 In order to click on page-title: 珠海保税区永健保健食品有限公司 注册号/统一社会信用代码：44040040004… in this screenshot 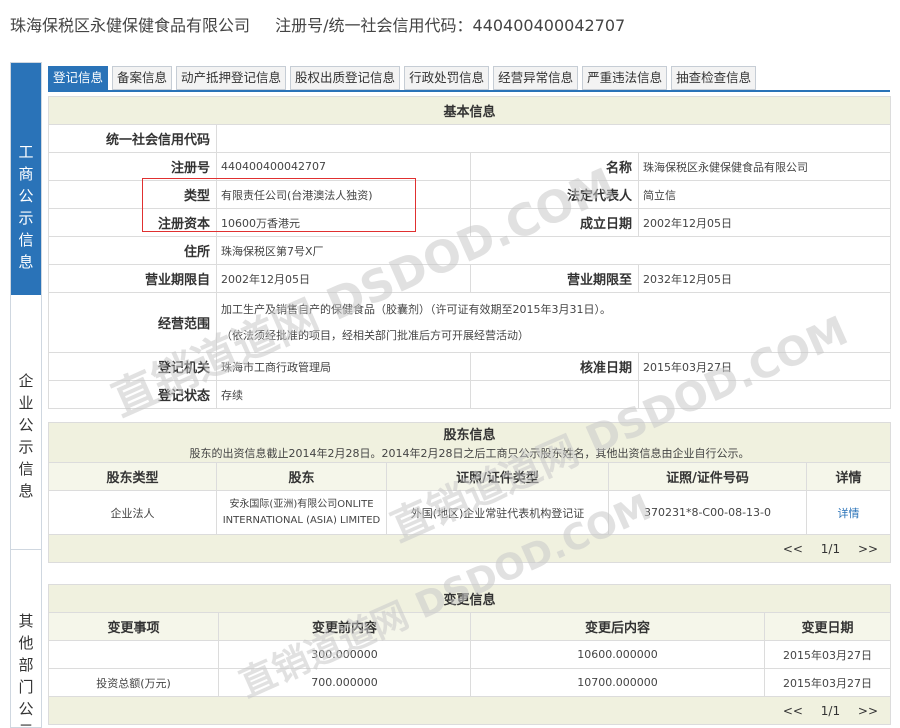, I will do `click(317, 24)`.